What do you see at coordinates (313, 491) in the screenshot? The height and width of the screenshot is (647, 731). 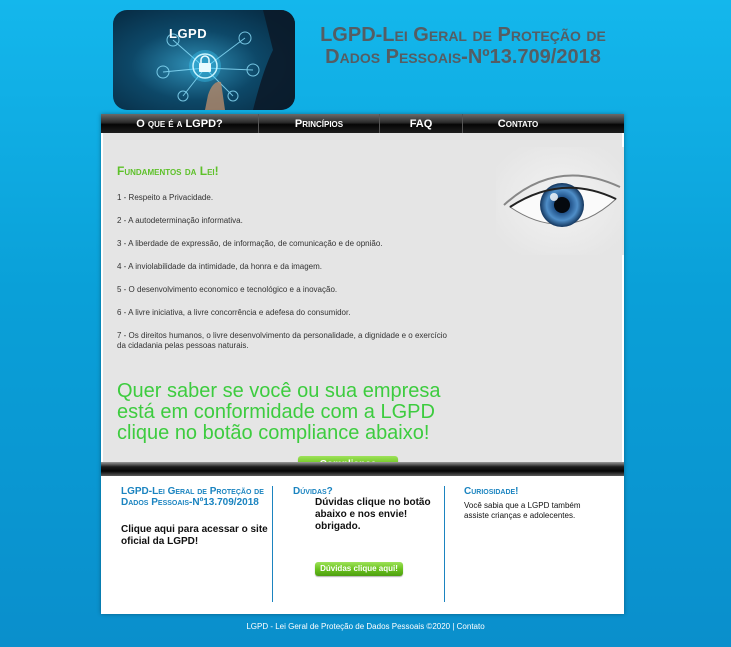 I see `col-duvidas-title: Dúvidas?` at bounding box center [313, 491].